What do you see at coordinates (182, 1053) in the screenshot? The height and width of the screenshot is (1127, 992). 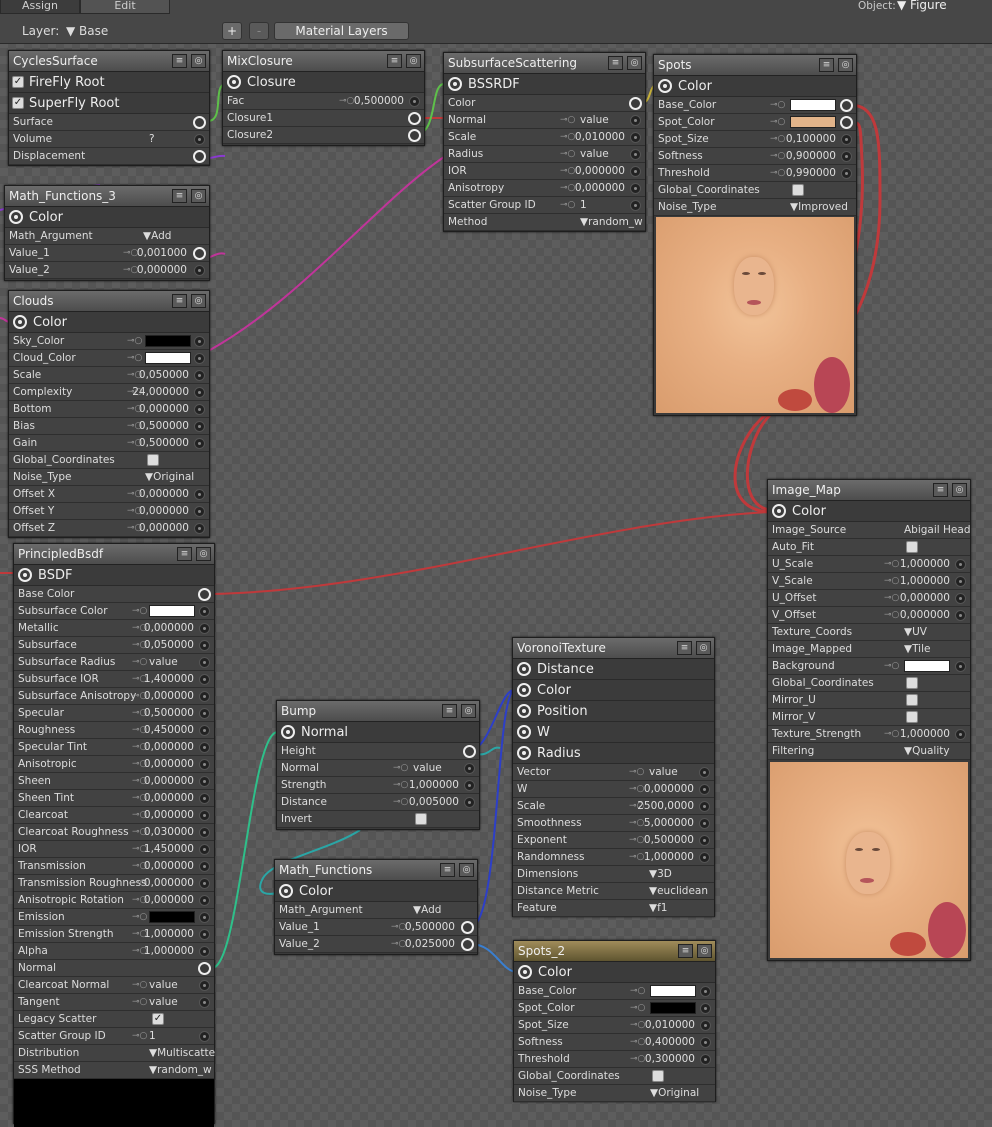 I see `dropdown: ▼Multiscatte` at bounding box center [182, 1053].